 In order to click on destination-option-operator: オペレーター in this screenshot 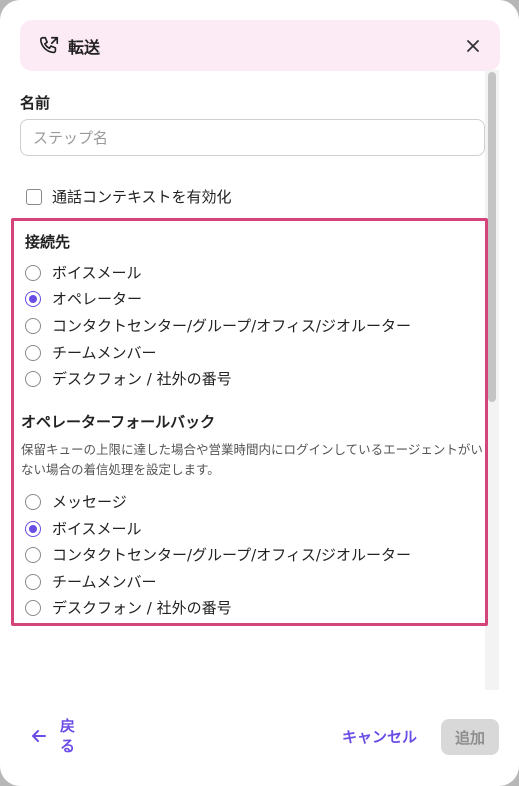, I will do `click(83, 298)`.